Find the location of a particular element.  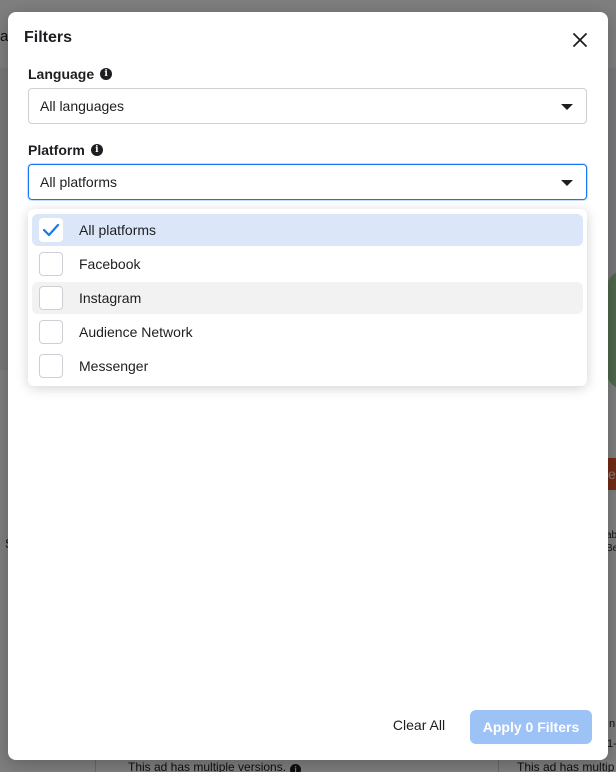

platform-select-value: All platforms is located at coordinates (79, 182).